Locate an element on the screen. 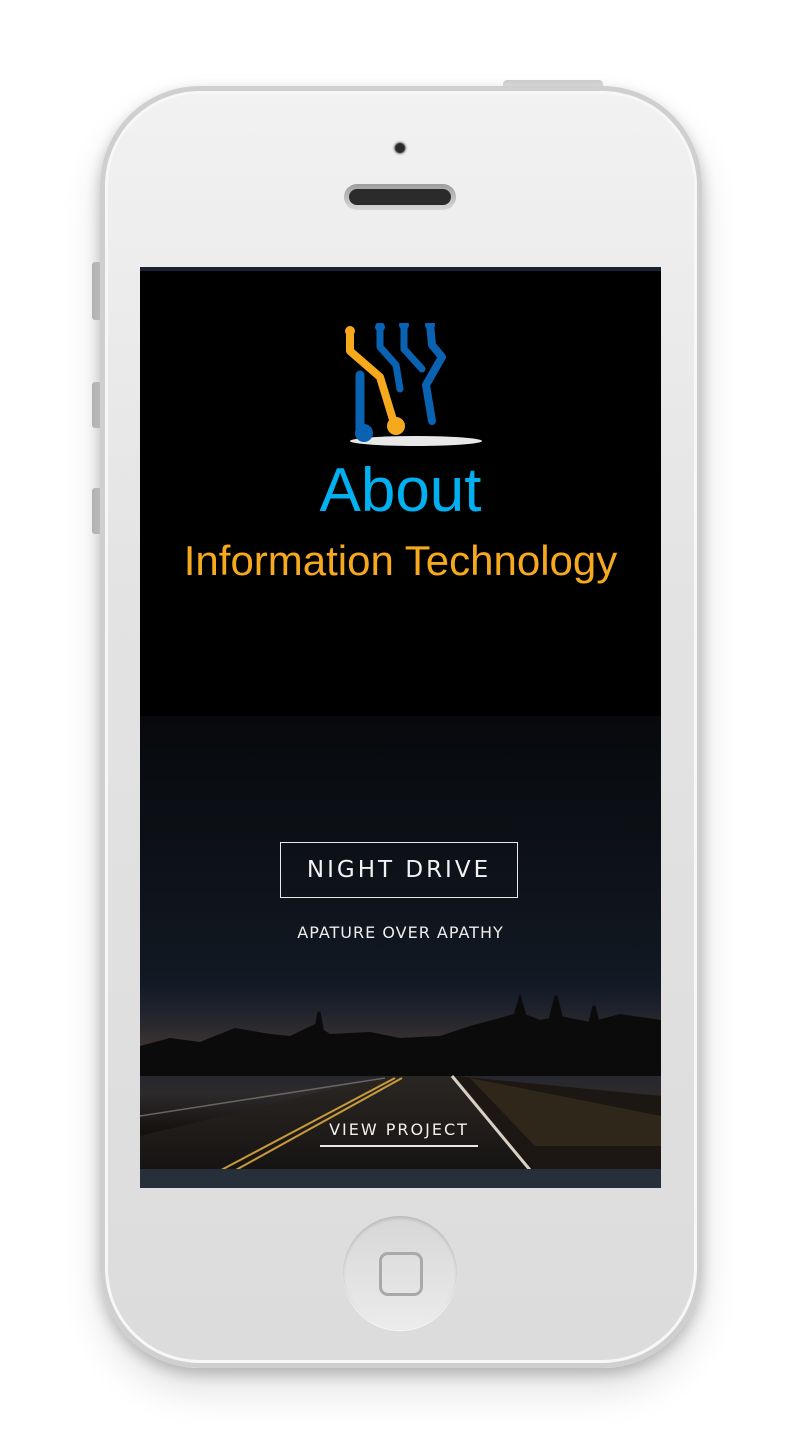 The height and width of the screenshot is (1451, 800). about-heading: About is located at coordinates (400, 490).